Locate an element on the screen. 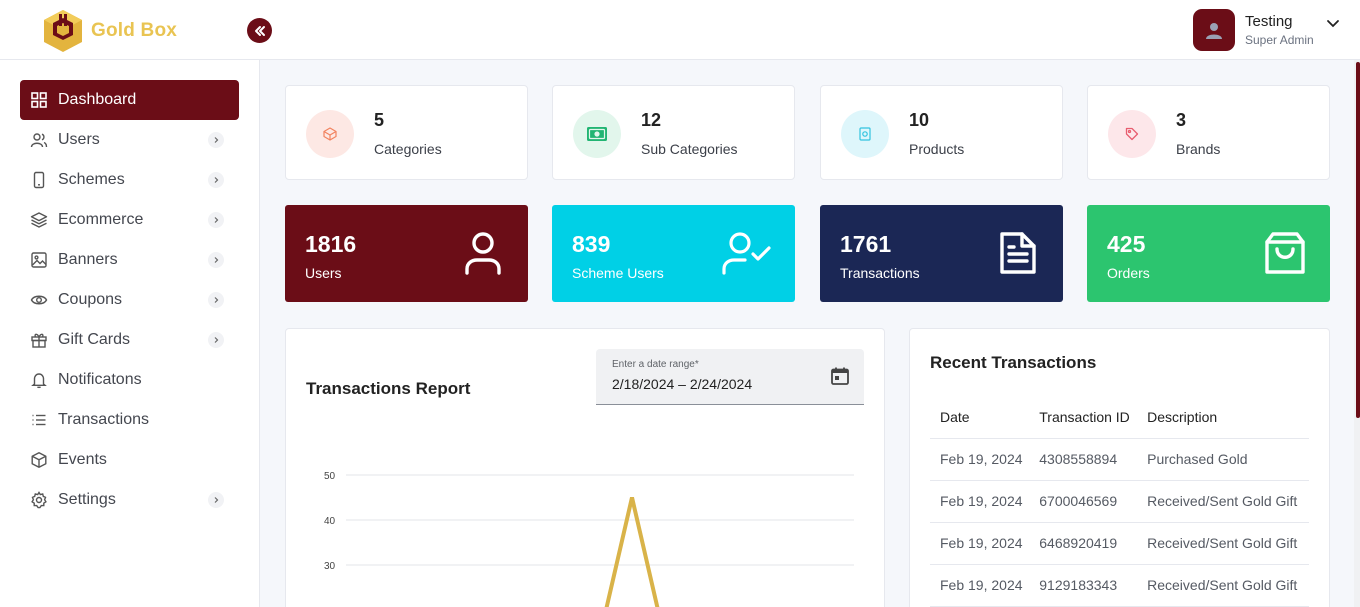  tag-icon is located at coordinates (1132, 134).